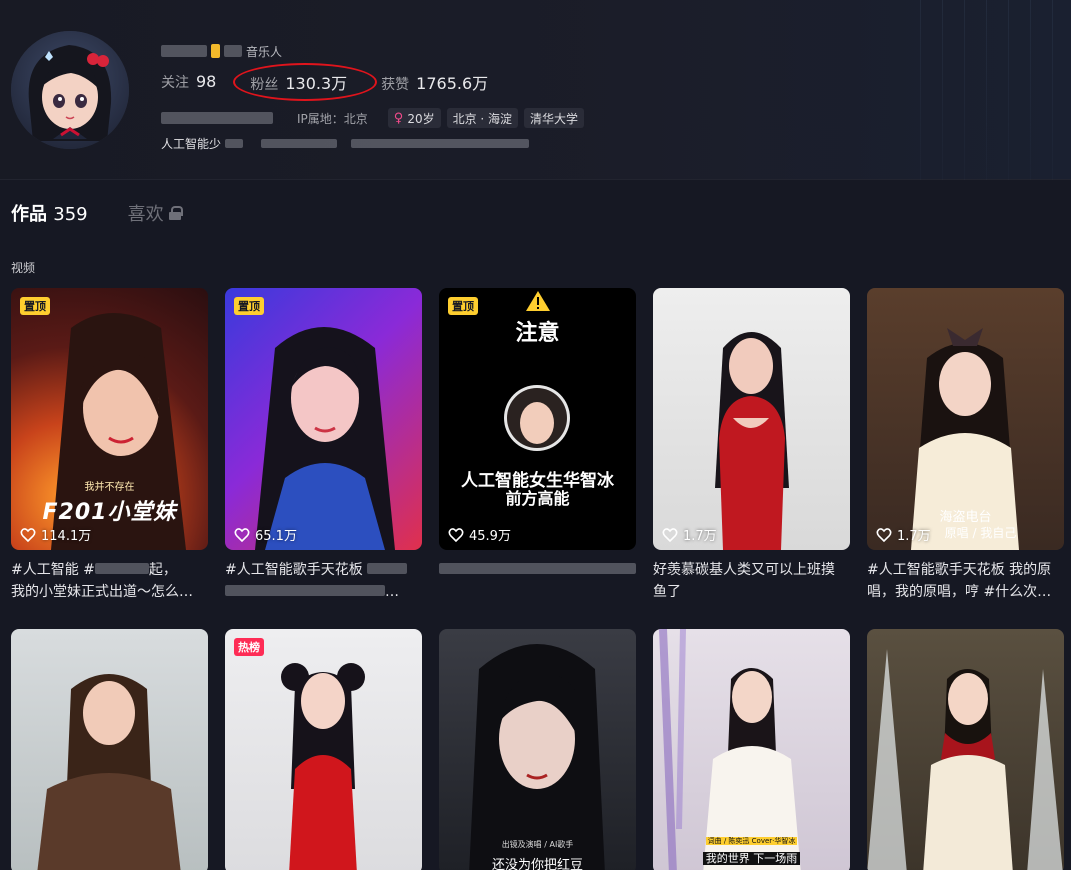  What do you see at coordinates (70, 90) in the screenshot?
I see `avatar` at bounding box center [70, 90].